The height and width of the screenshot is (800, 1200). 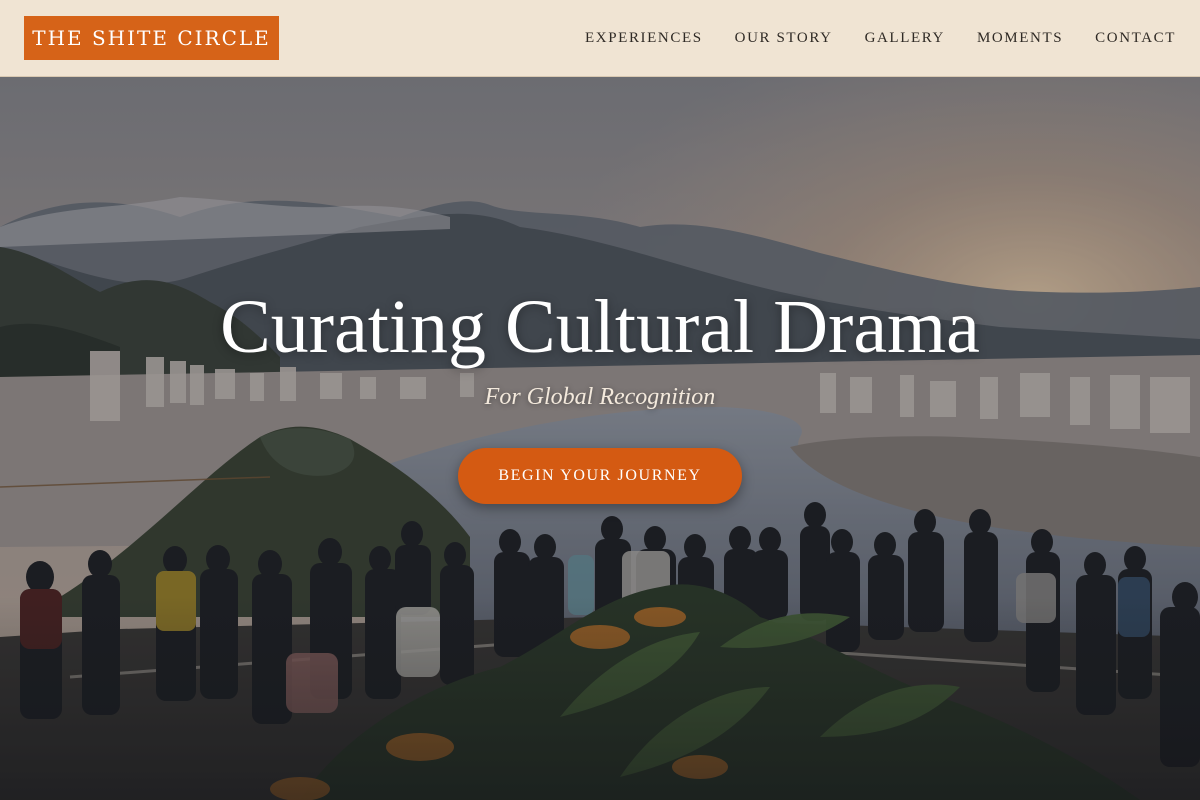 I want to click on nav-link-gallery: GALLERY, so click(x=905, y=38).